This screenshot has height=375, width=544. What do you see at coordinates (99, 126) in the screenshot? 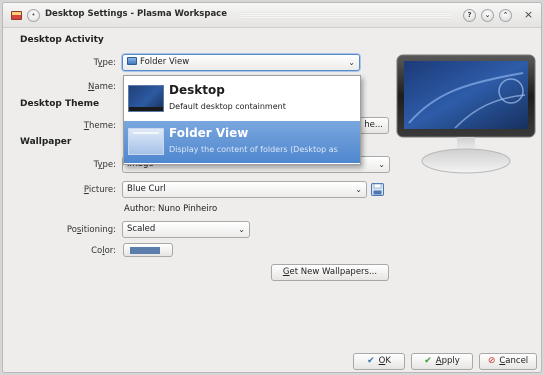
I see `theme-label: Theme:` at bounding box center [99, 126].